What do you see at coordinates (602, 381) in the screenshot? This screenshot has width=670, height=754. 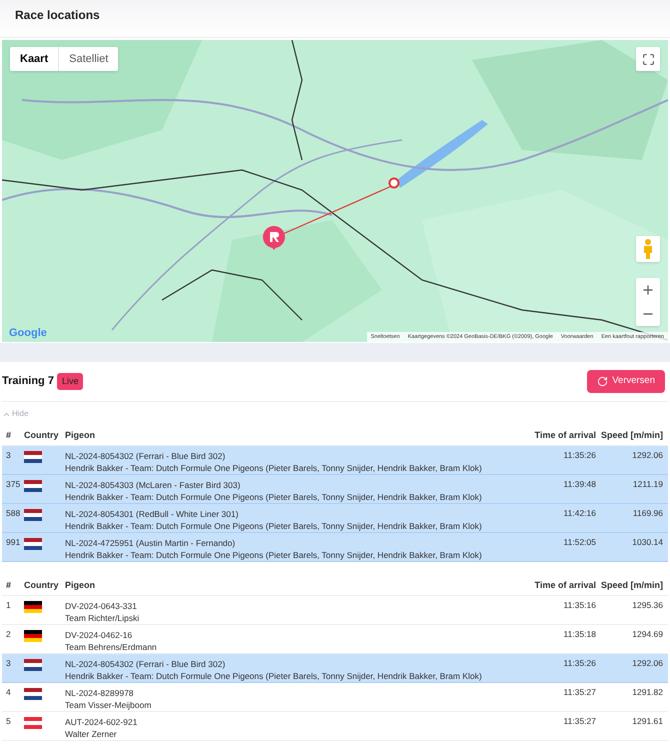 I see `refresh-icon` at bounding box center [602, 381].